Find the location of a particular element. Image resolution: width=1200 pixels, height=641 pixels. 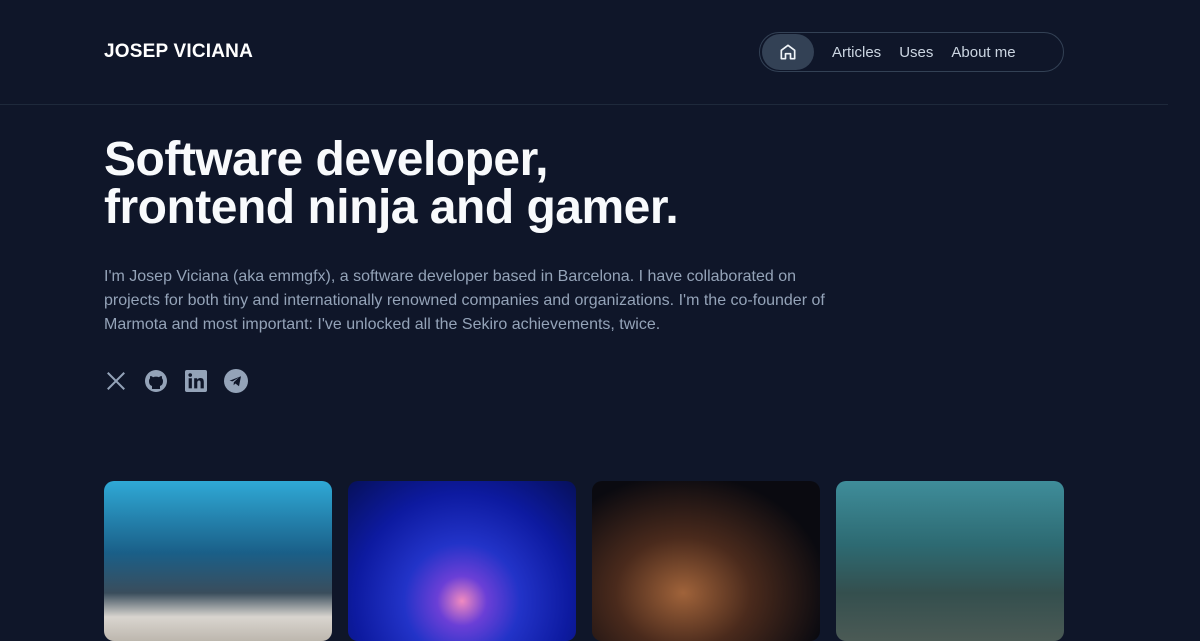

social-links is located at coordinates (176, 381).